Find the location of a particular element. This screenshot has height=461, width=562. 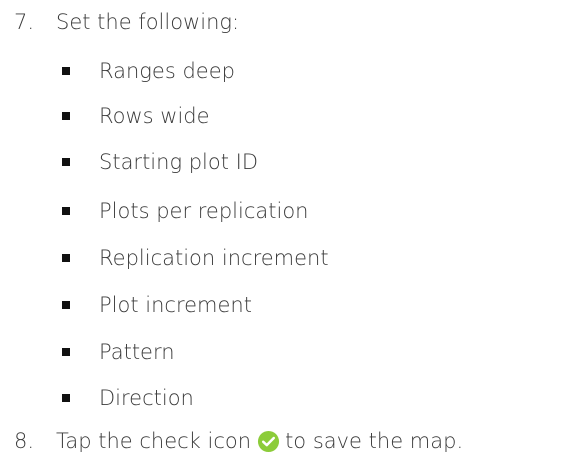

step-8: 8. Tap the check icon to save the map. is located at coordinates (238, 441).